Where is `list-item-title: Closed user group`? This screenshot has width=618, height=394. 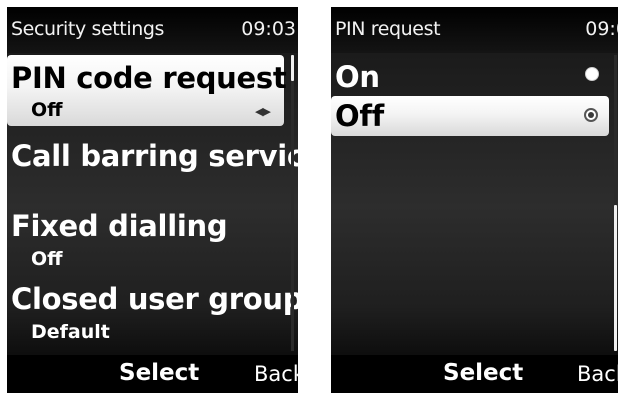 list-item-title: Closed user group is located at coordinates (154, 299).